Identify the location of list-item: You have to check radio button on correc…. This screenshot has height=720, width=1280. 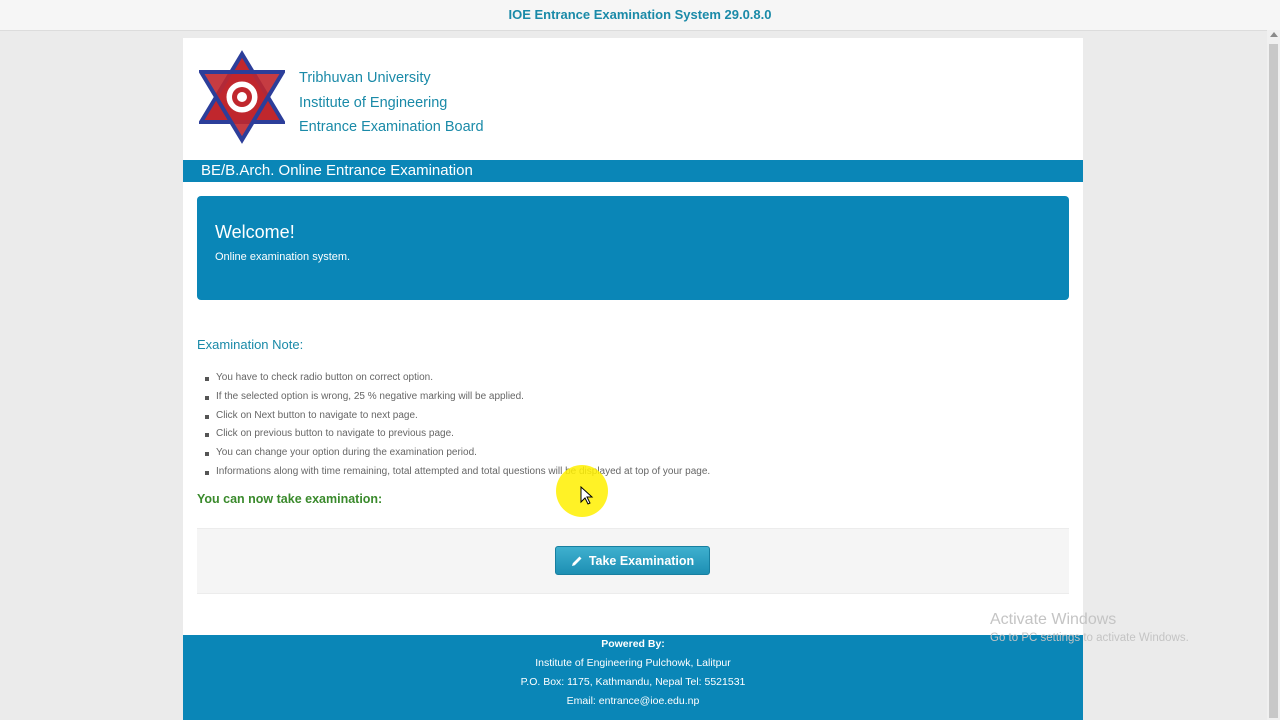
(453, 378).